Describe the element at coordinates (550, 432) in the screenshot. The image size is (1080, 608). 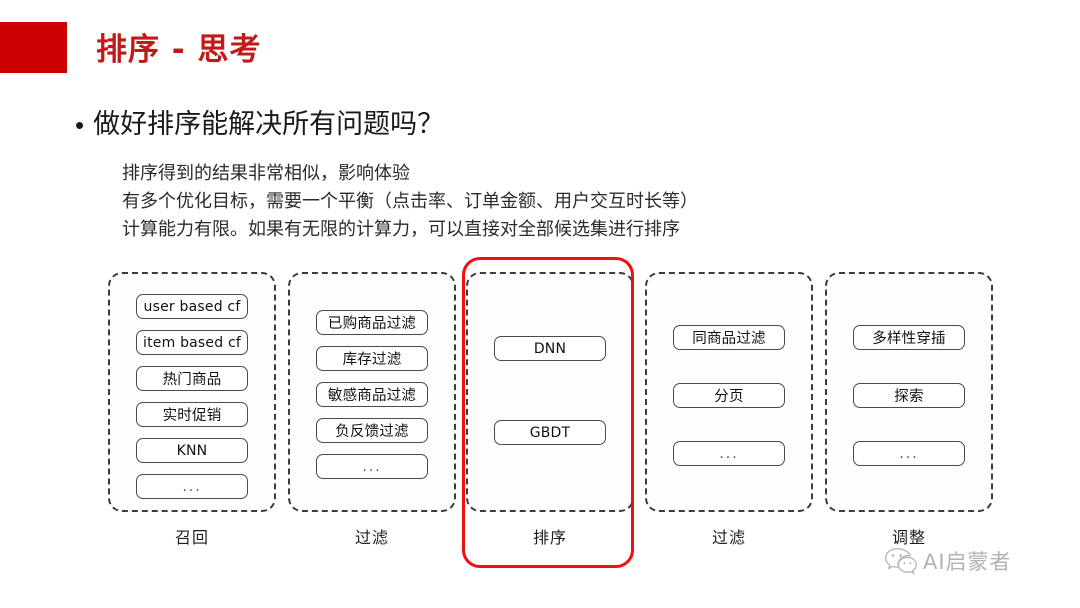
I see `stage-item: GBDT` at that location.